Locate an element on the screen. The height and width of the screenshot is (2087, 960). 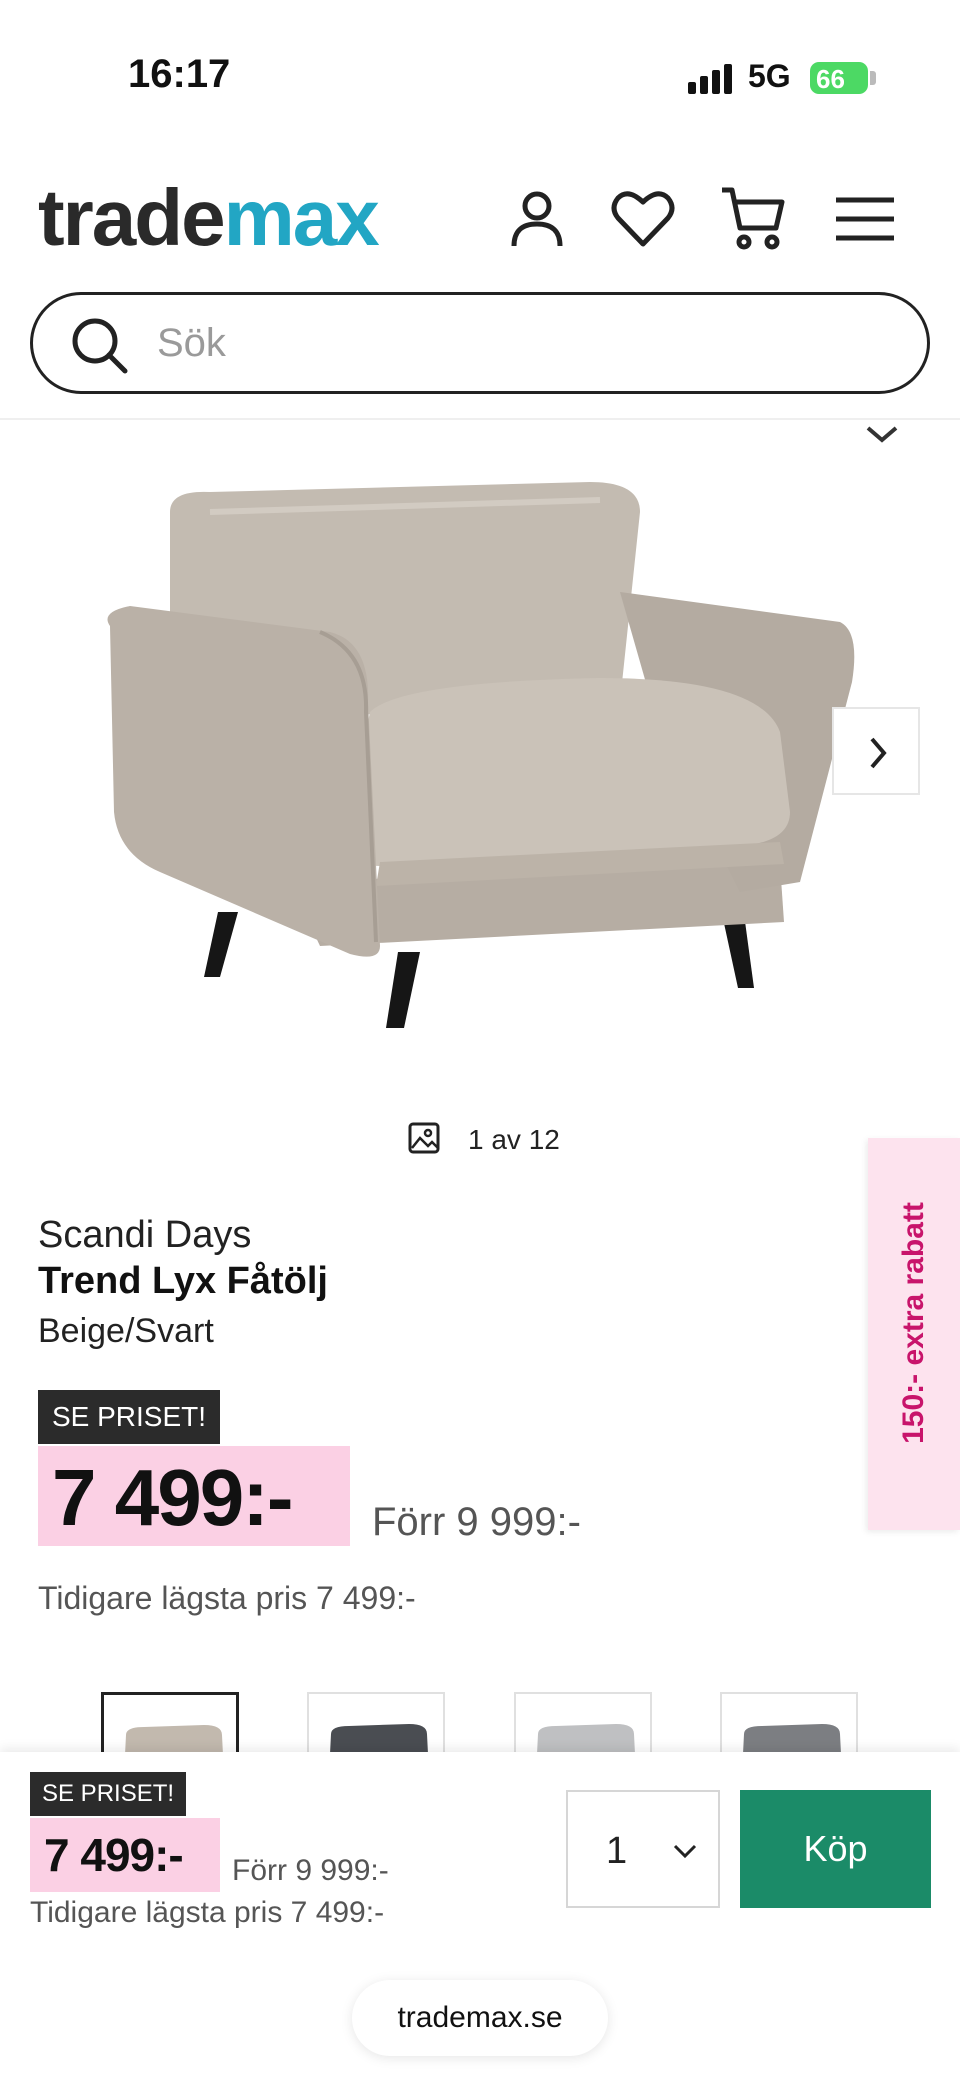
user-icon is located at coordinates (537, 219).